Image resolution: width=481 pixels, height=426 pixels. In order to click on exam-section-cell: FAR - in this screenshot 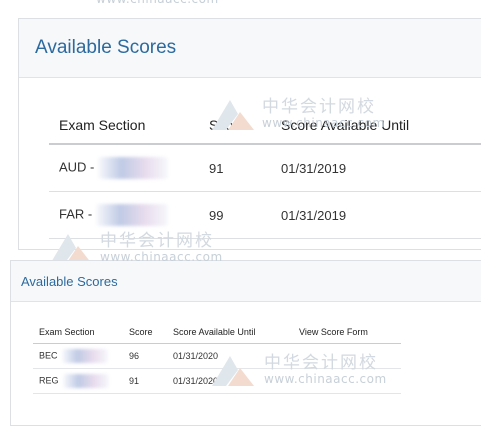, I will do `click(124, 215)`.